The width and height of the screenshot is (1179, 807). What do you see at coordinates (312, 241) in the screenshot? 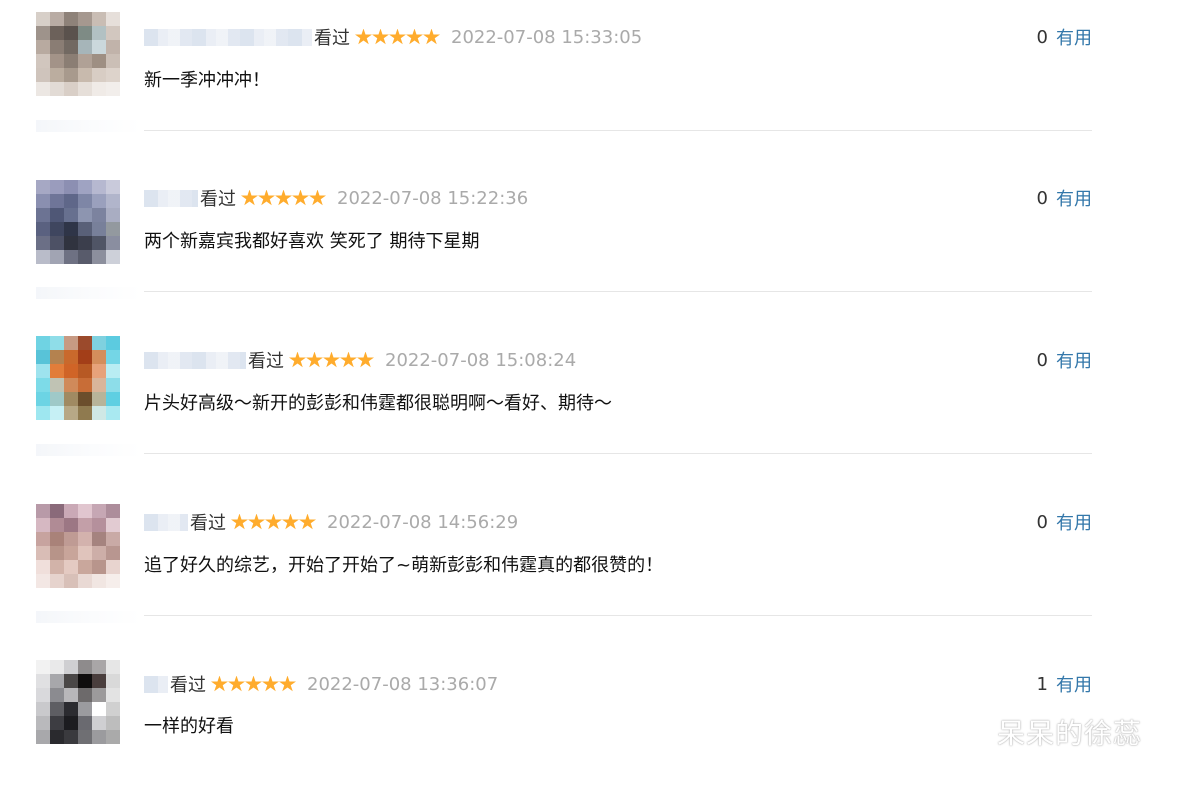
I see `comment-text: 两个新嘉宾我都好喜欢 笑死了 期待下星期` at bounding box center [312, 241].